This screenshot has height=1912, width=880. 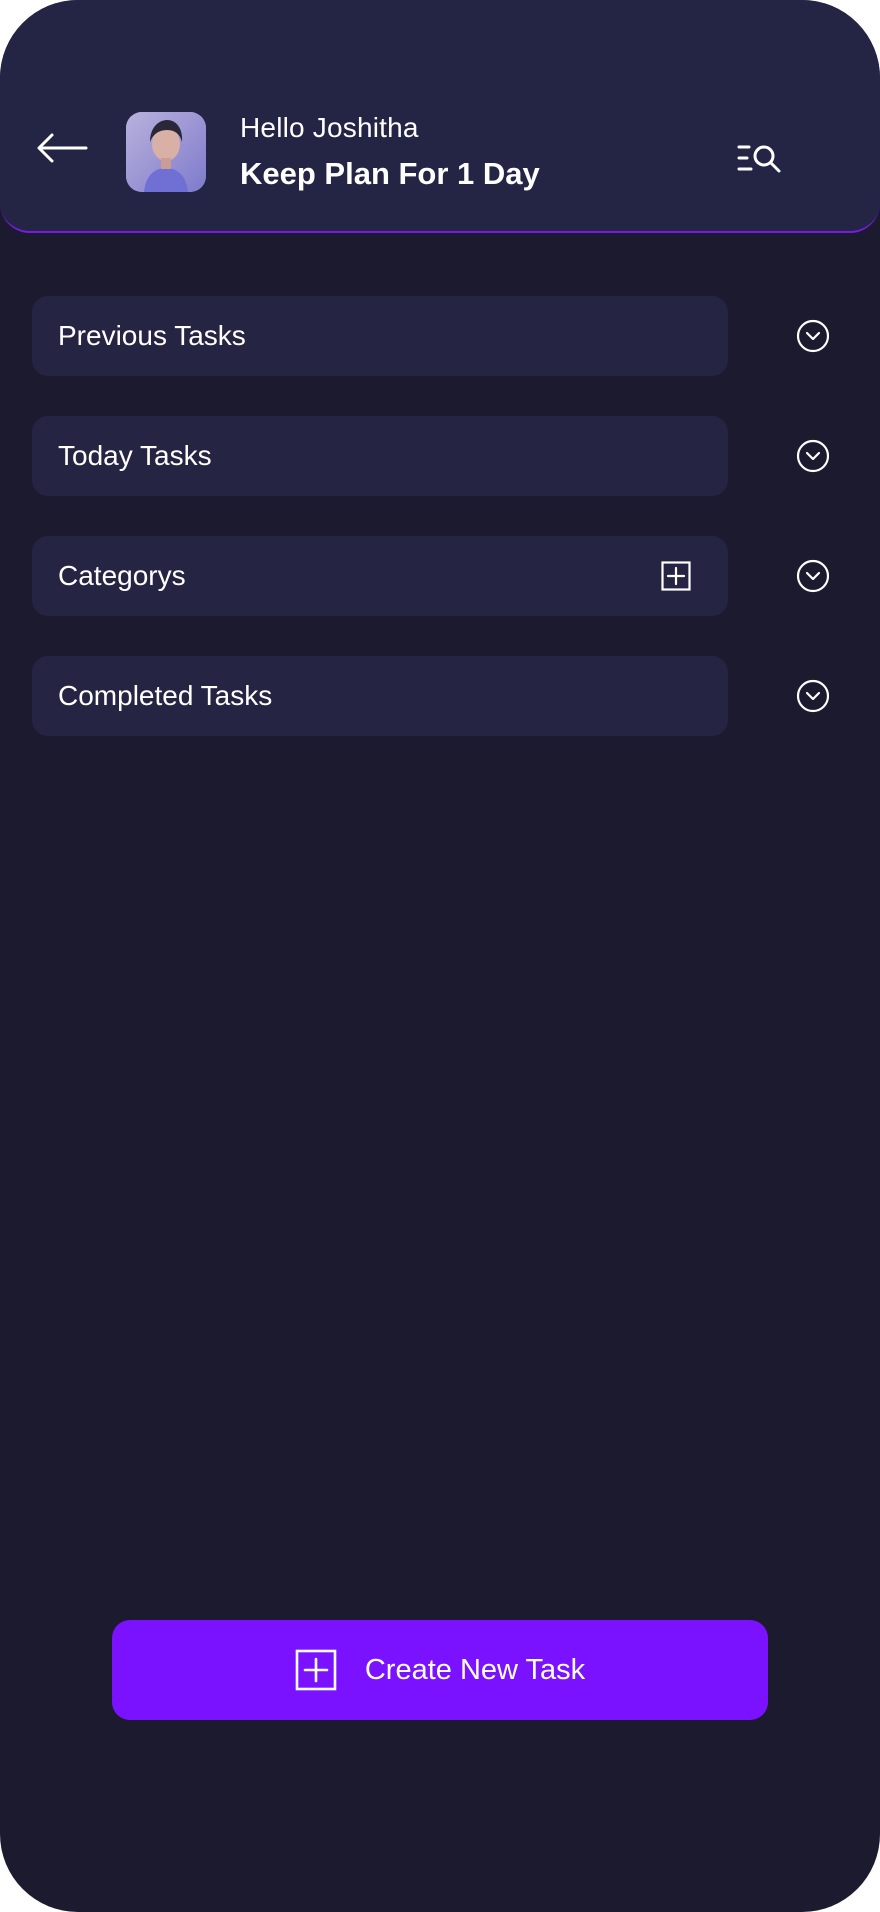 What do you see at coordinates (390, 173) in the screenshot?
I see `page-subtitle: Keep Plan For 1 Day` at bounding box center [390, 173].